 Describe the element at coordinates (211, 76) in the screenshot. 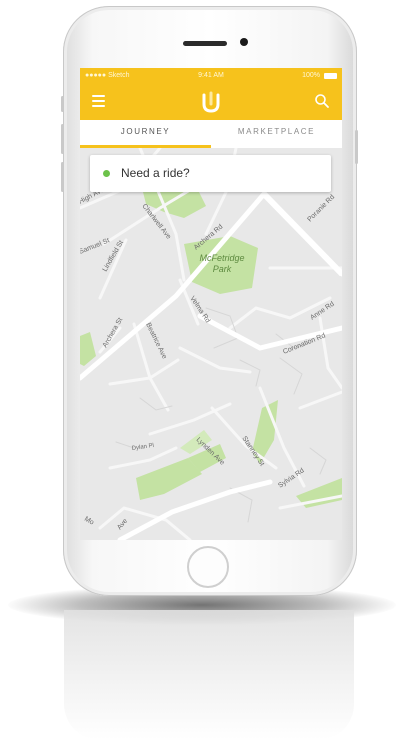

I see `status-bar: ●●●●● Sketch 9:41 AM 100%` at that location.